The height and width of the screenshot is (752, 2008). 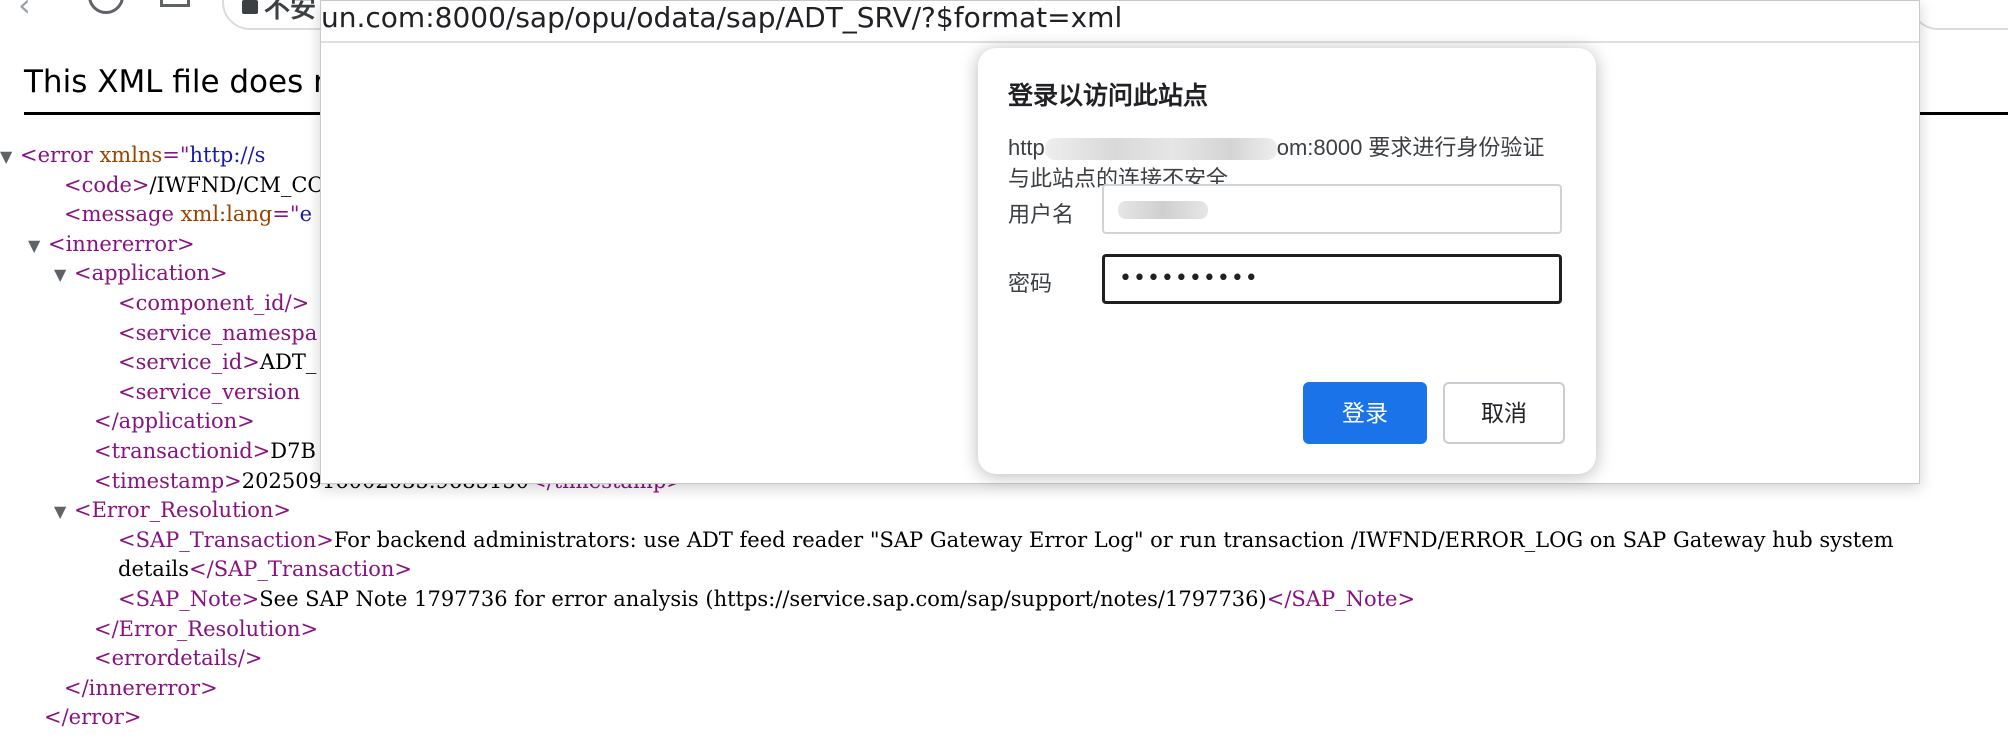 I want to click on lock-icon, so click(x=250, y=7).